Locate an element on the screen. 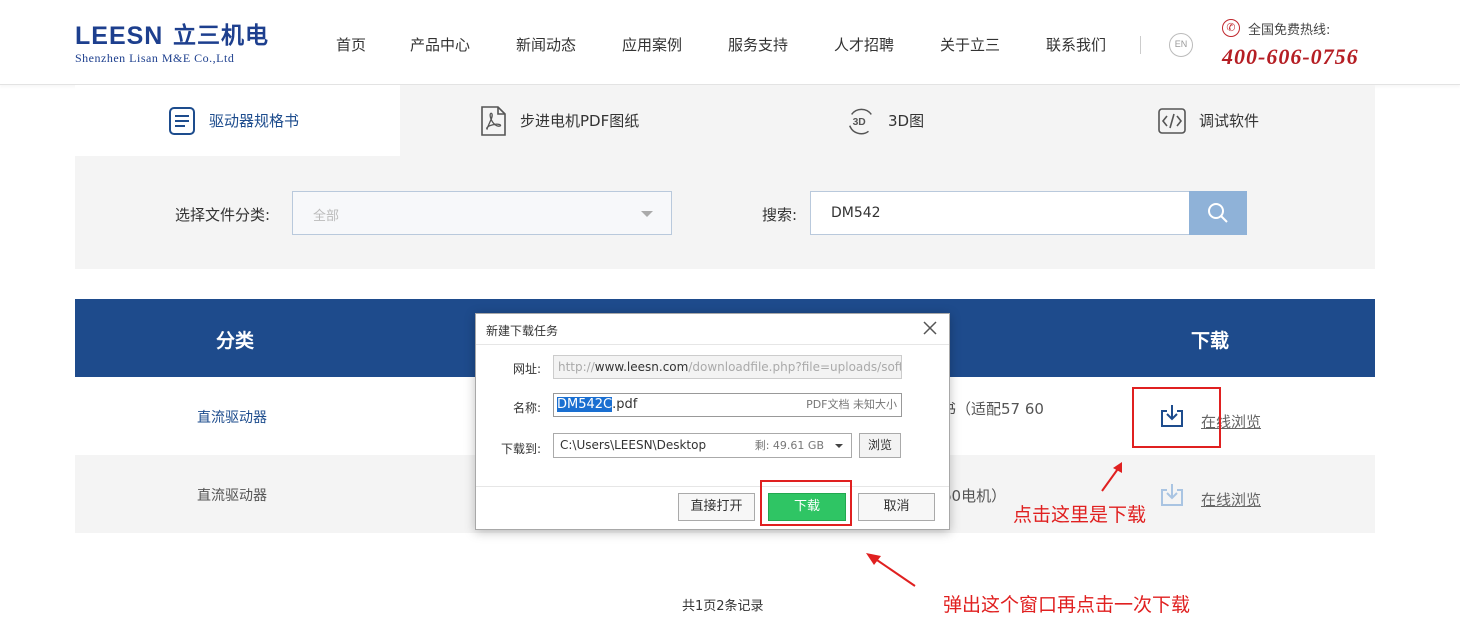  nav-products: 产品中心 is located at coordinates (440, 45).